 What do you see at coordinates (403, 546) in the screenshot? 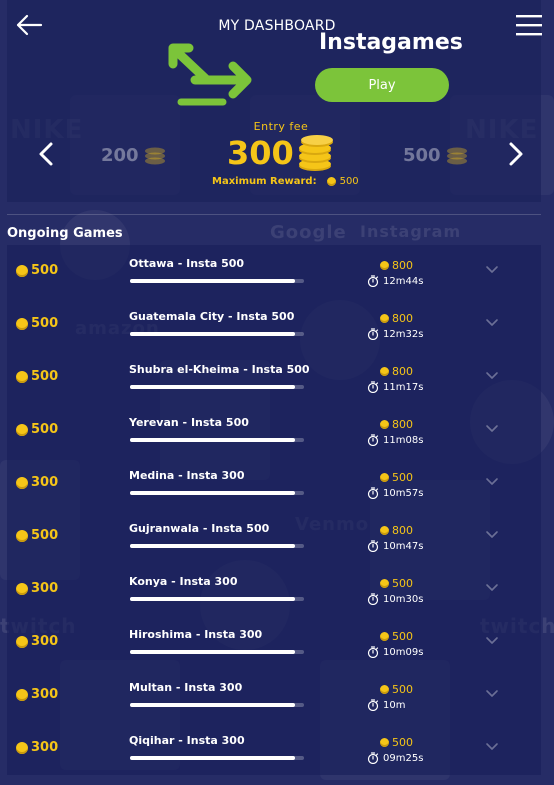
I see `game-time-remaining: 10m47s` at bounding box center [403, 546].